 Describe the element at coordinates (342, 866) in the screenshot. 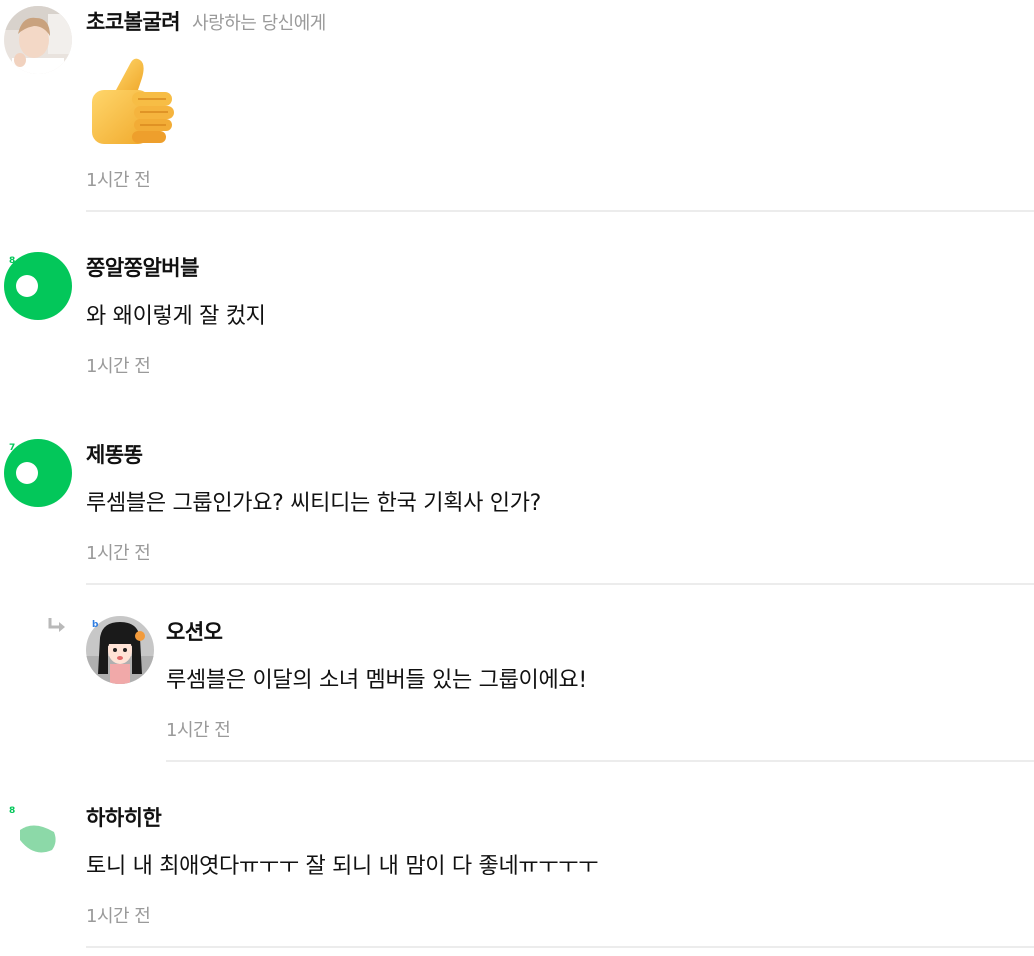

I see `comment-text: 토니 내 최애엿다ㅠㅜㅜ 잘 되니 내 맘이 다 좋네ㅠㅜㅜㅜ` at that location.